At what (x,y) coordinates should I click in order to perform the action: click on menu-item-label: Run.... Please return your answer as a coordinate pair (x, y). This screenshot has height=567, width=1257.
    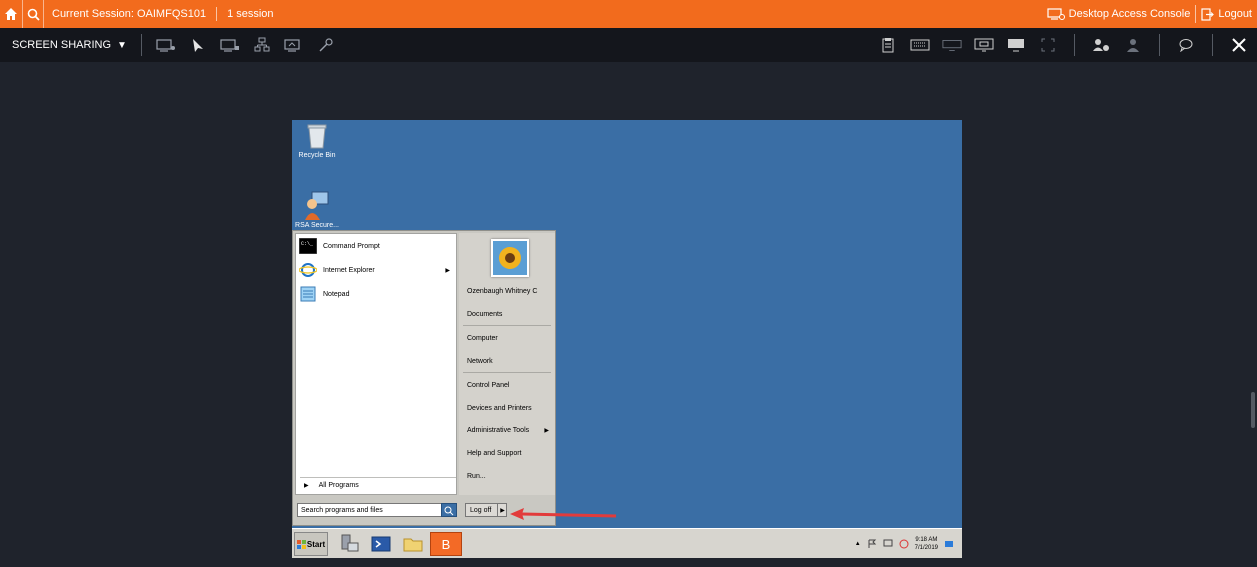
    Looking at the image, I should click on (476, 476).